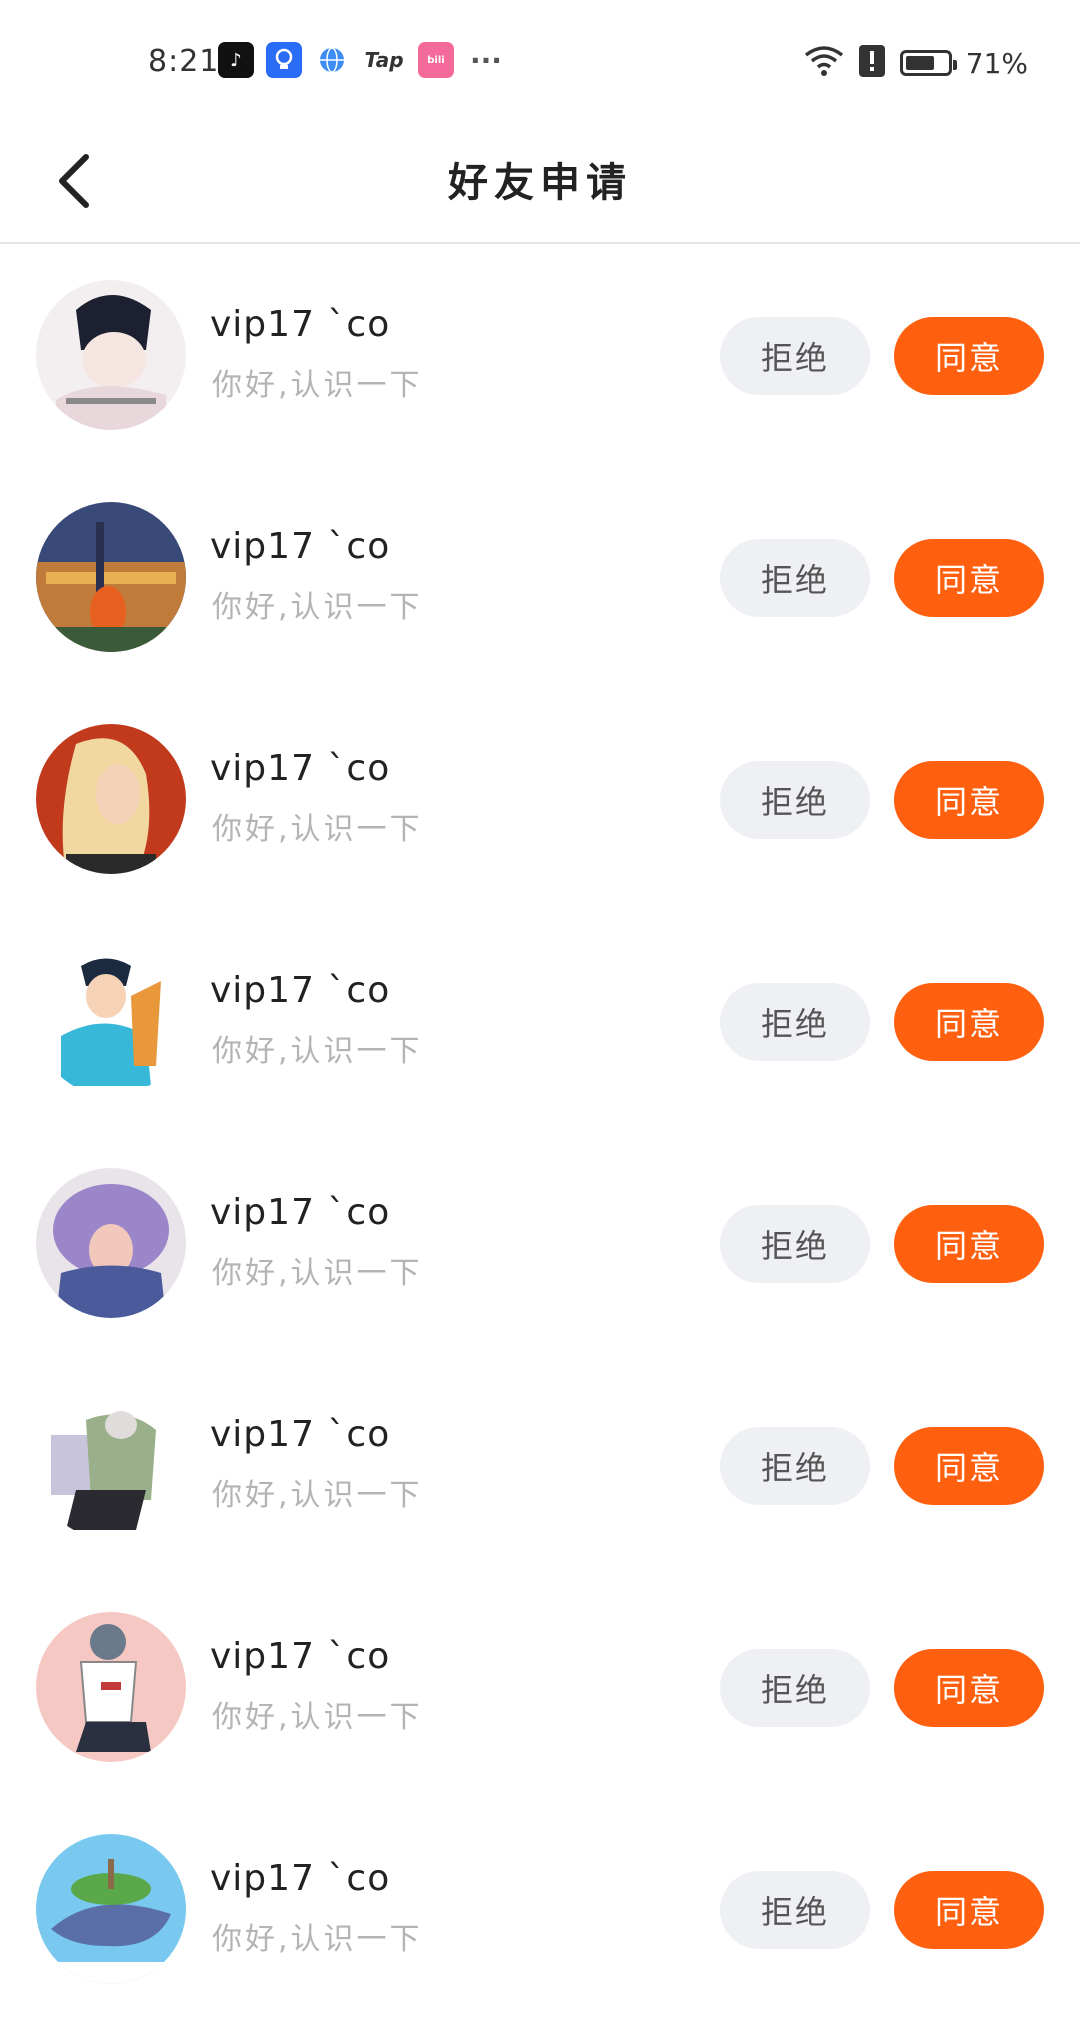 The height and width of the screenshot is (2042, 1080). I want to click on battery-percent: 71%, so click(996, 63).